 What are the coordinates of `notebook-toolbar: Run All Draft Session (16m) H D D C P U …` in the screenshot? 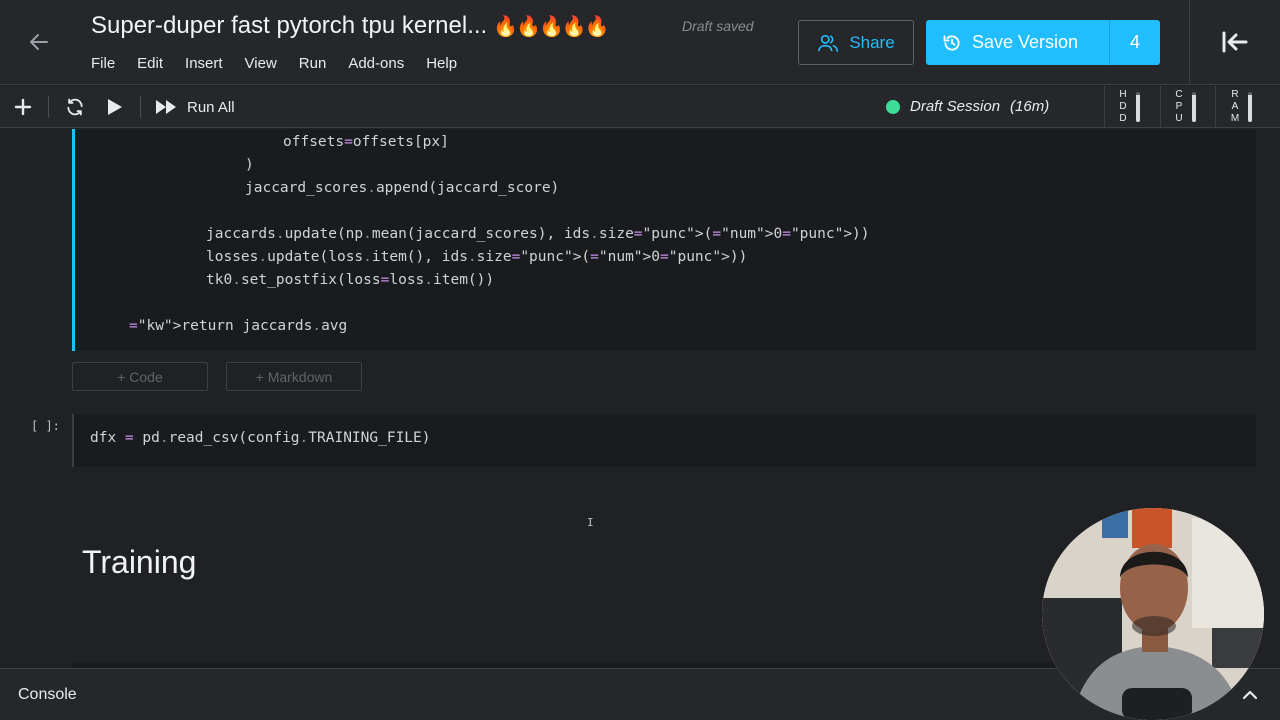 It's located at (640, 107).